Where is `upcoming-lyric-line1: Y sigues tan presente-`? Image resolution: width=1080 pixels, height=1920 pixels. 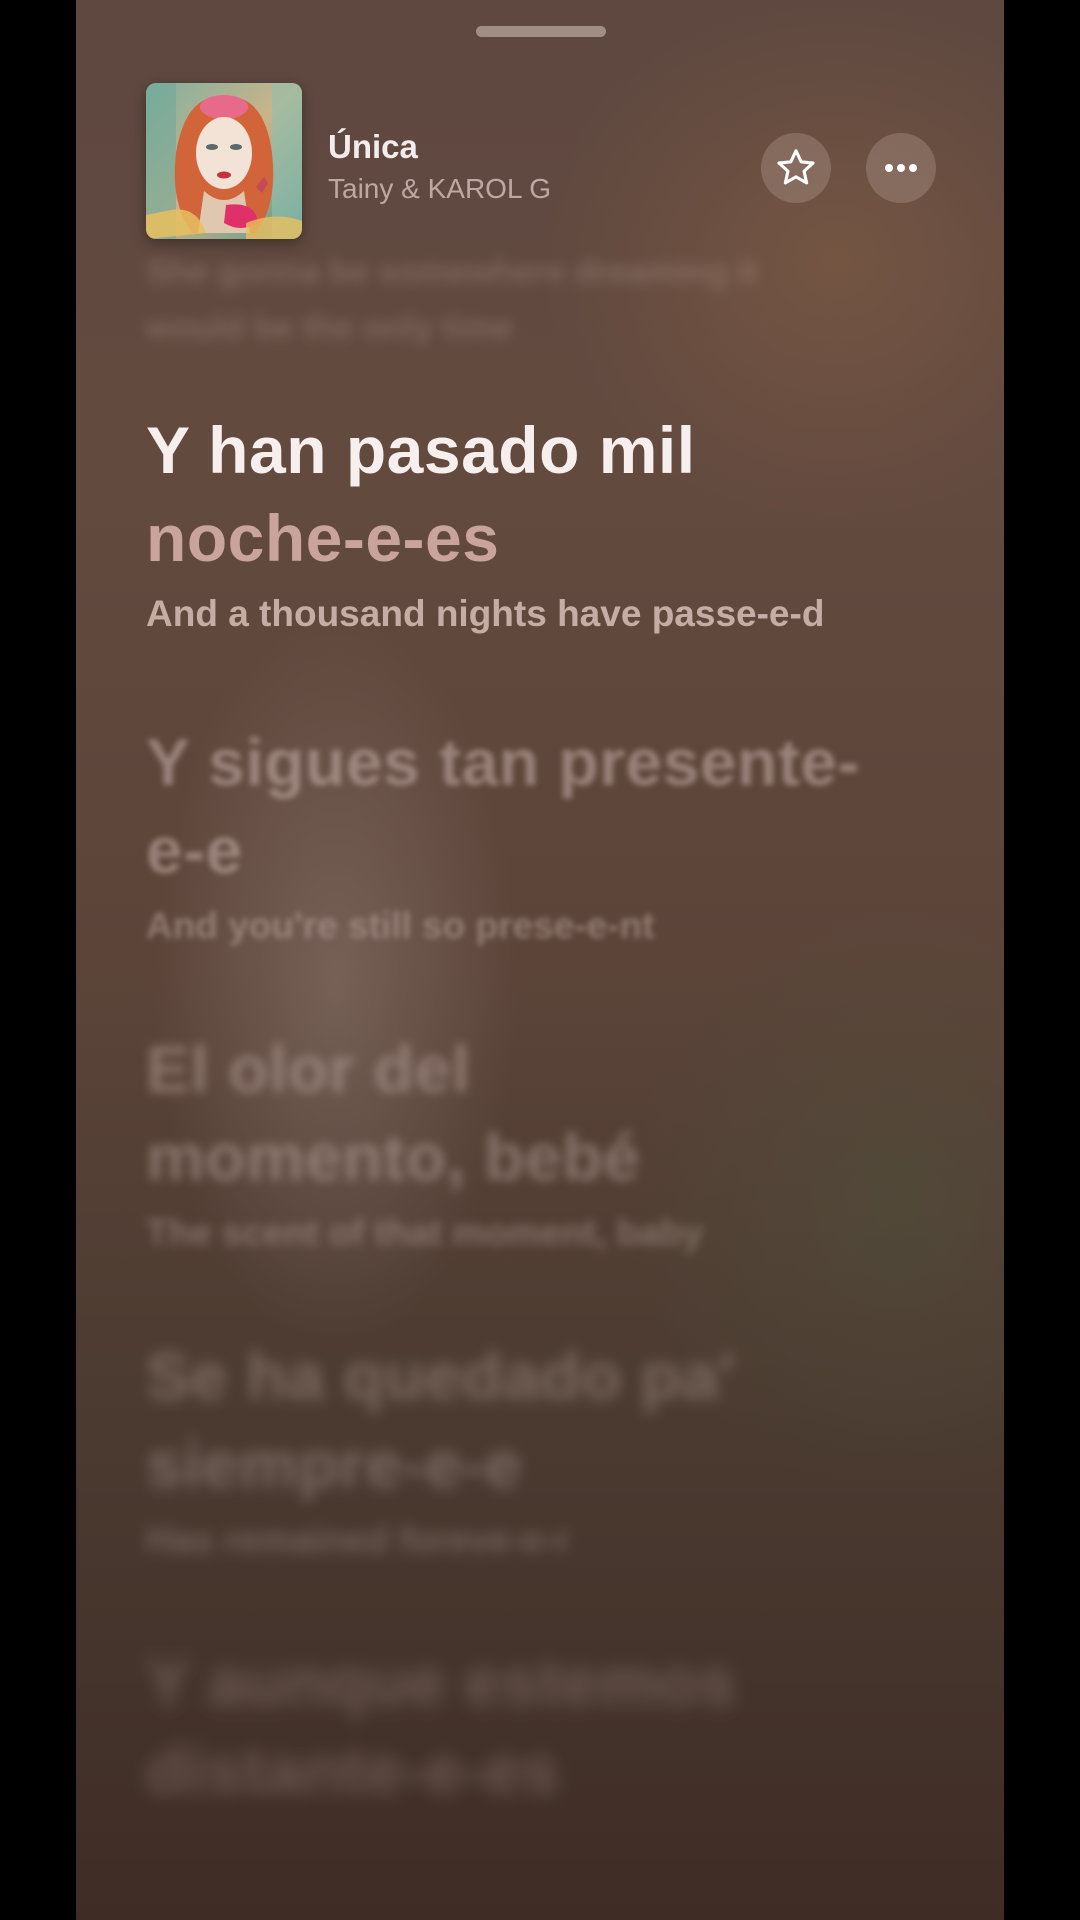
upcoming-lyric-line1: Y sigues tan presente- is located at coordinates (503, 762).